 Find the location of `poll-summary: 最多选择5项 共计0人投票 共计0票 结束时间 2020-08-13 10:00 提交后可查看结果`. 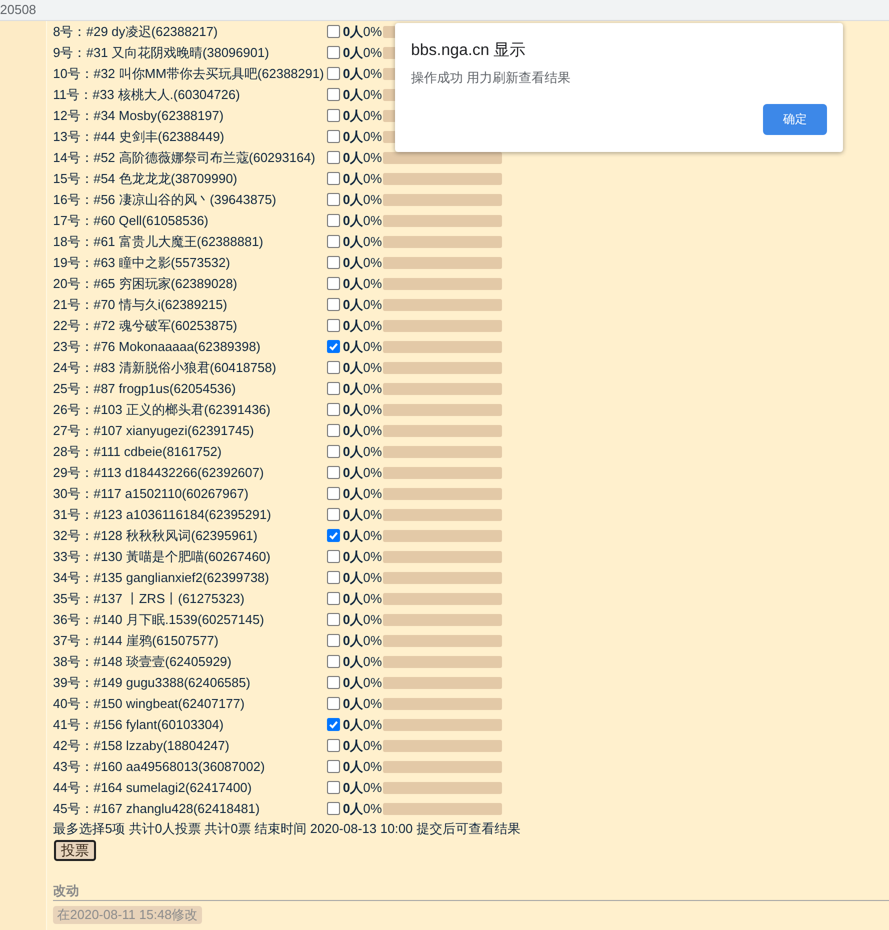

poll-summary: 最多选择5项 共计0人投票 共计0票 结束时间 2020-08-13 10:00 提交后可查看结果 is located at coordinates (286, 829).